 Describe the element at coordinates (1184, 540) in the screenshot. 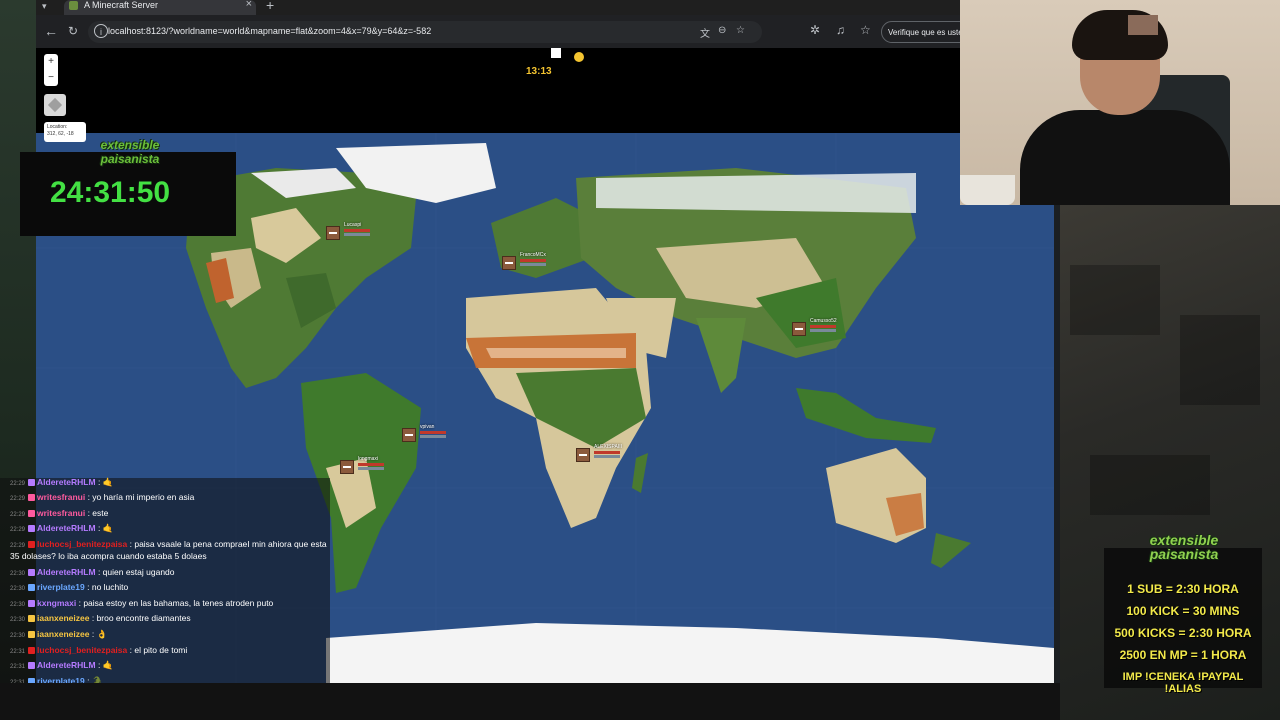

I see `goals-brand-line-1: extensible` at that location.